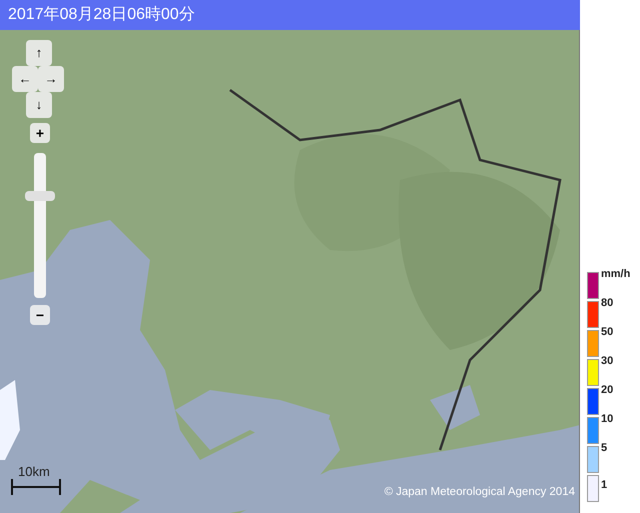 This screenshot has width=640, height=513. I want to click on pan-left-button: ←, so click(25, 79).